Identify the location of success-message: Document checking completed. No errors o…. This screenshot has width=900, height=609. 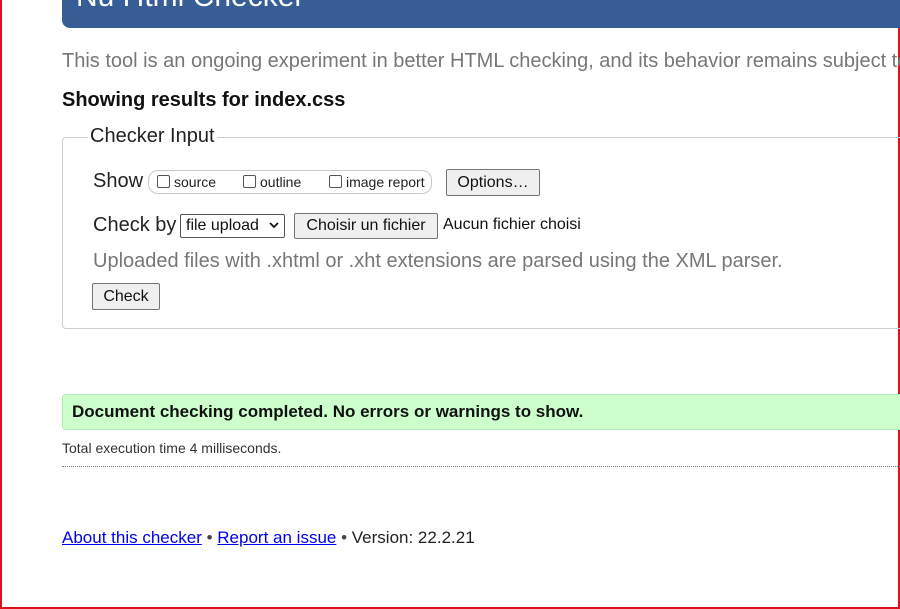
(328, 411).